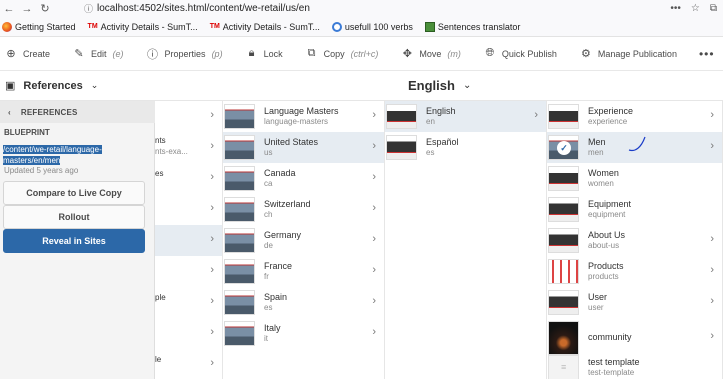  What do you see at coordinates (634, 302) in the screenshot?
I see `list-item-user: User user ›` at bounding box center [634, 302].